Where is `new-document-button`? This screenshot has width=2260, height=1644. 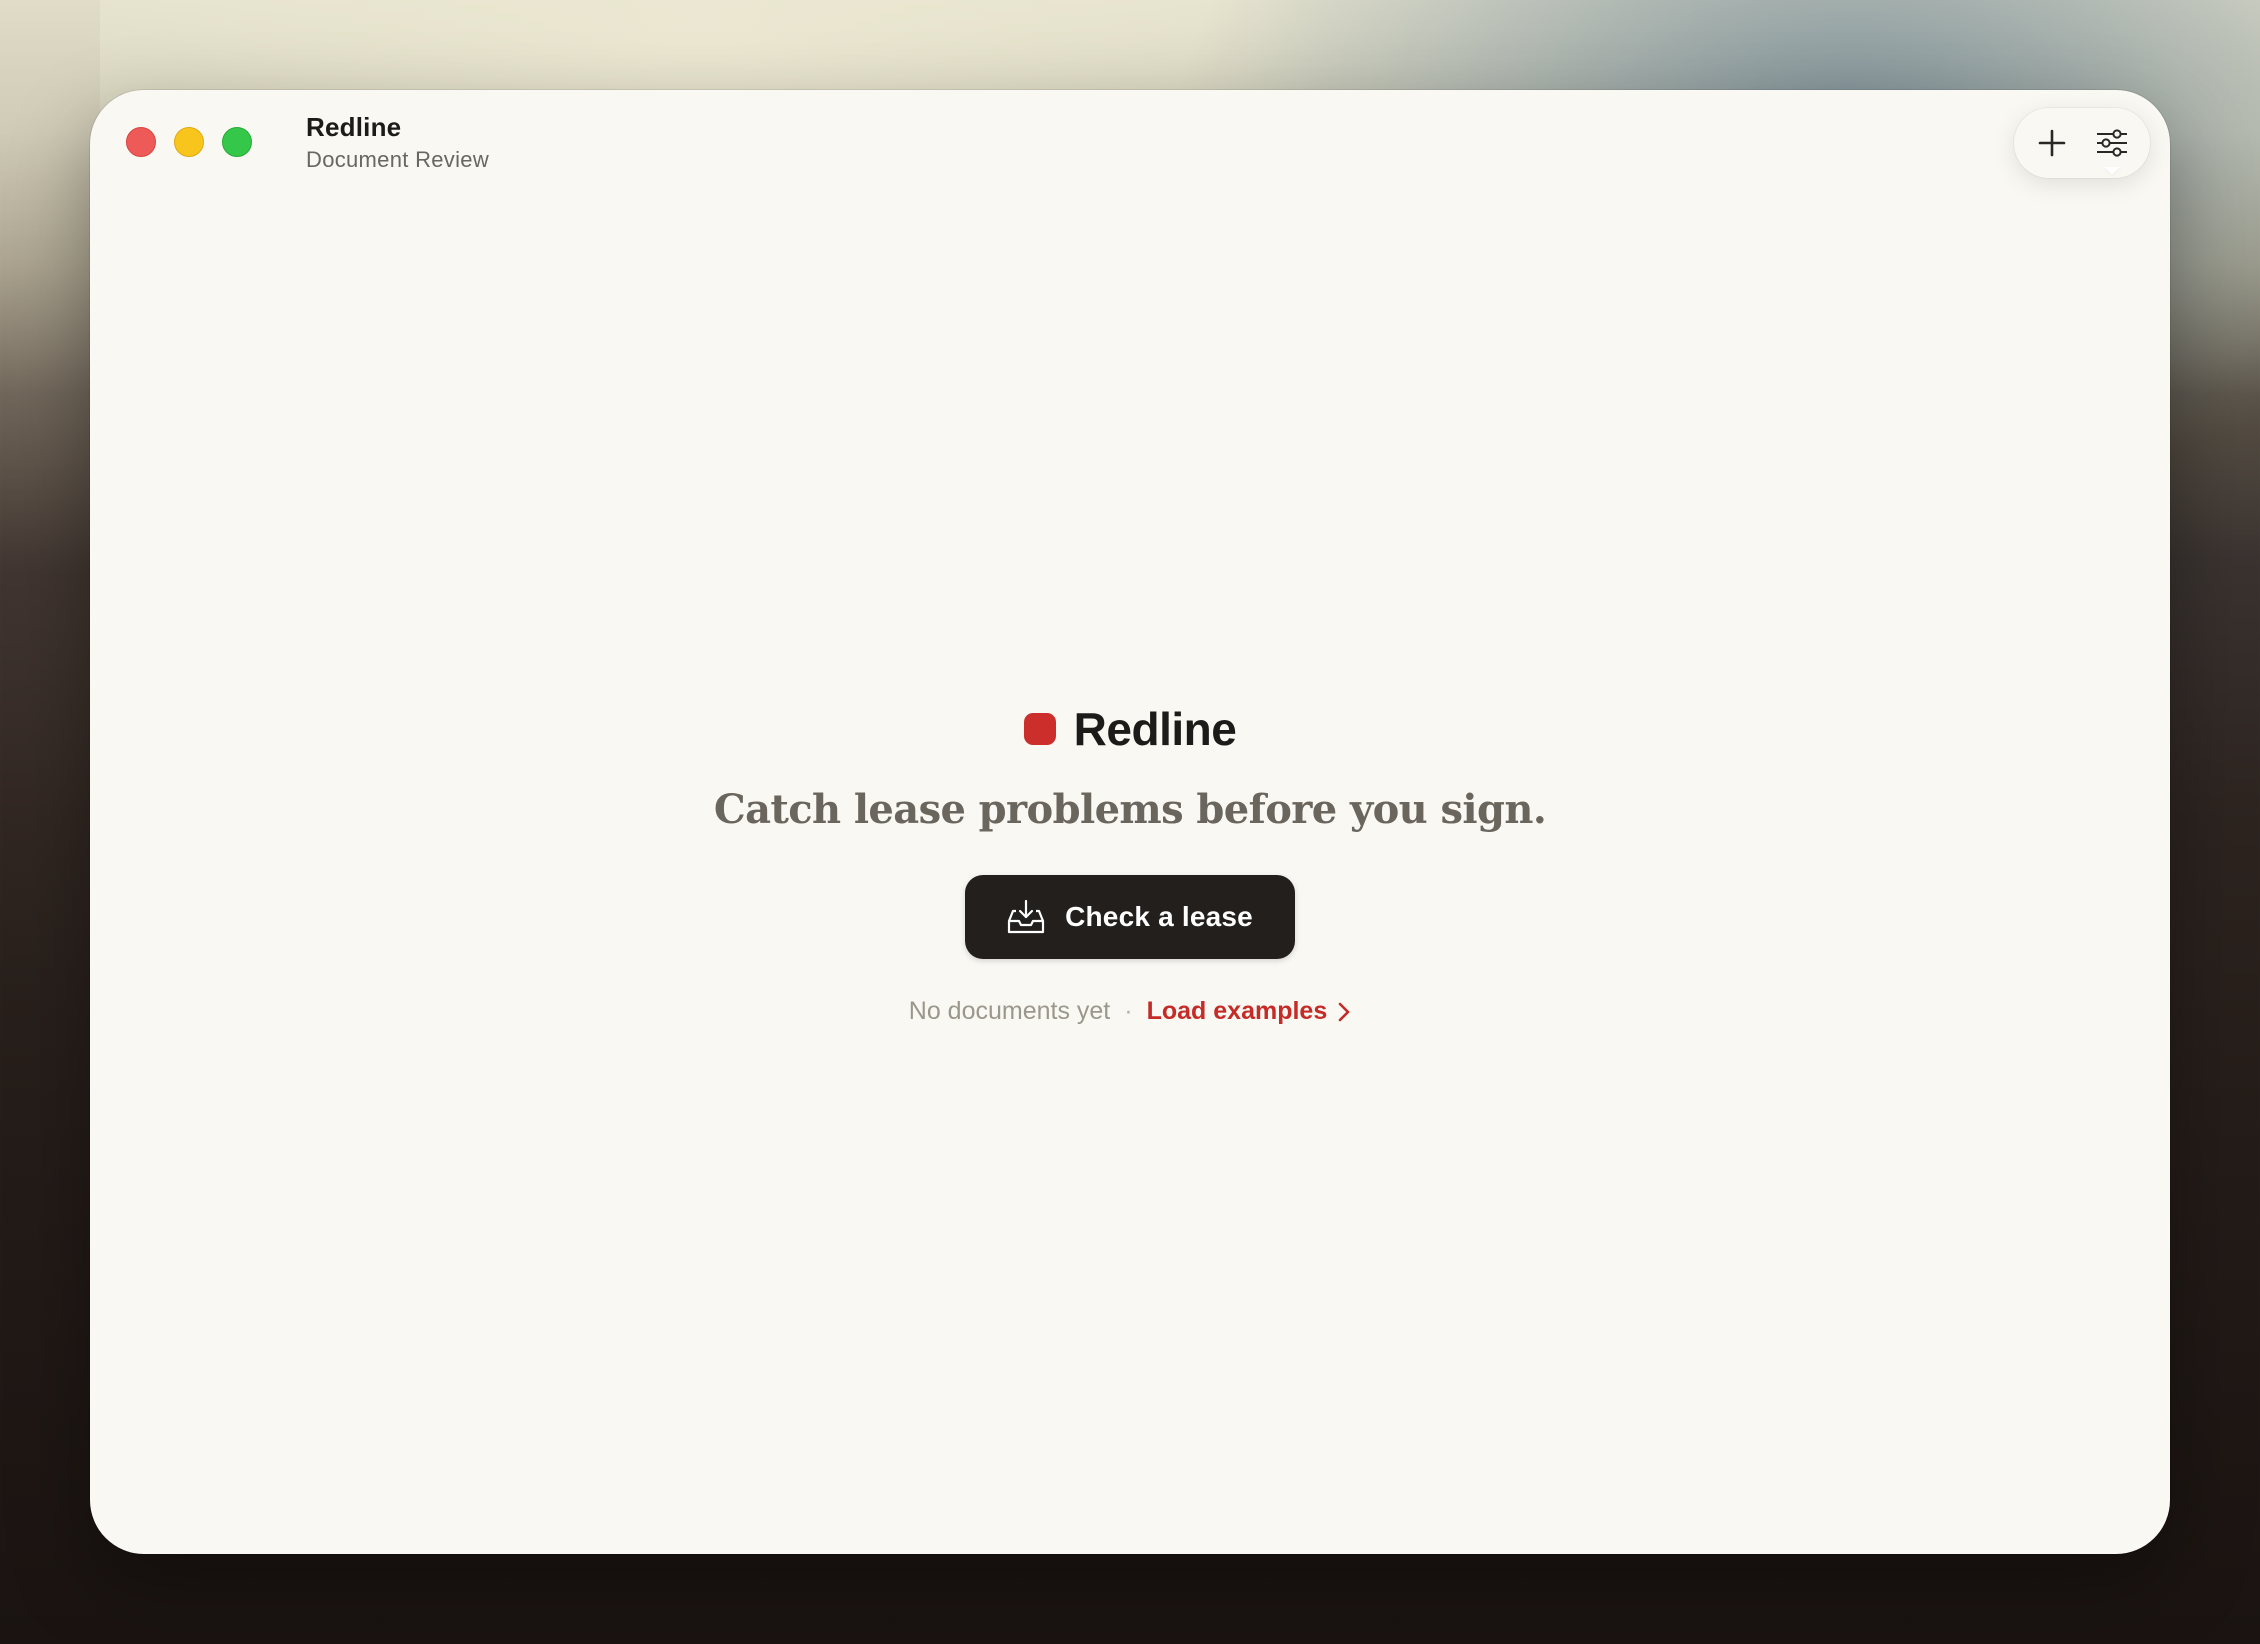 new-document-button is located at coordinates (2052, 143).